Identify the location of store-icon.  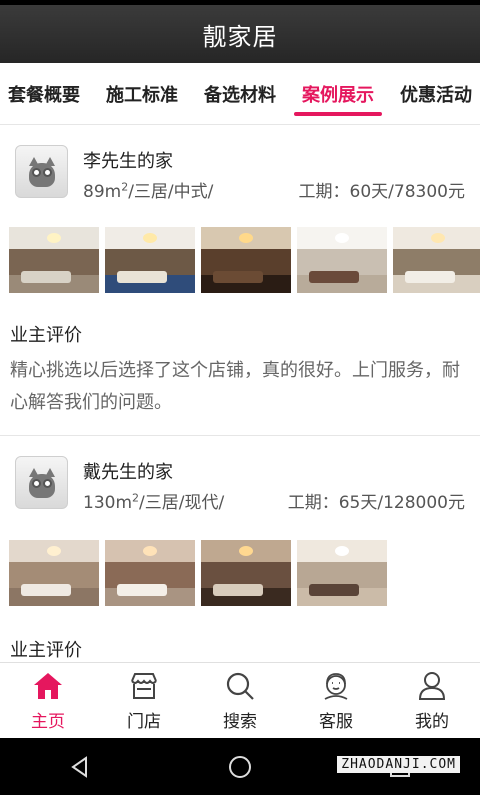
(144, 686).